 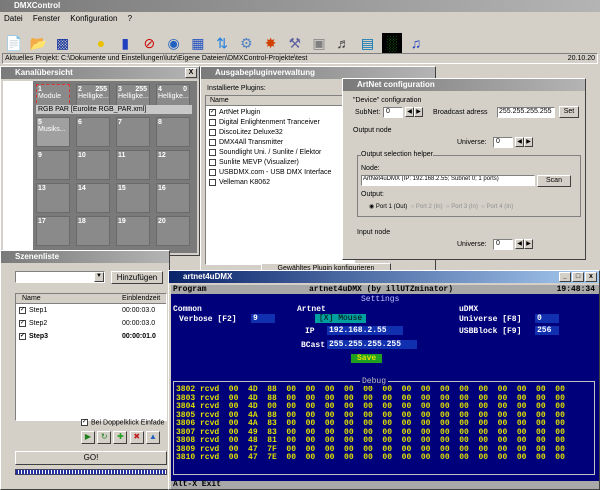 What do you see at coordinates (120, 437) in the screenshot?
I see `plus-icon: ✚` at bounding box center [120, 437].